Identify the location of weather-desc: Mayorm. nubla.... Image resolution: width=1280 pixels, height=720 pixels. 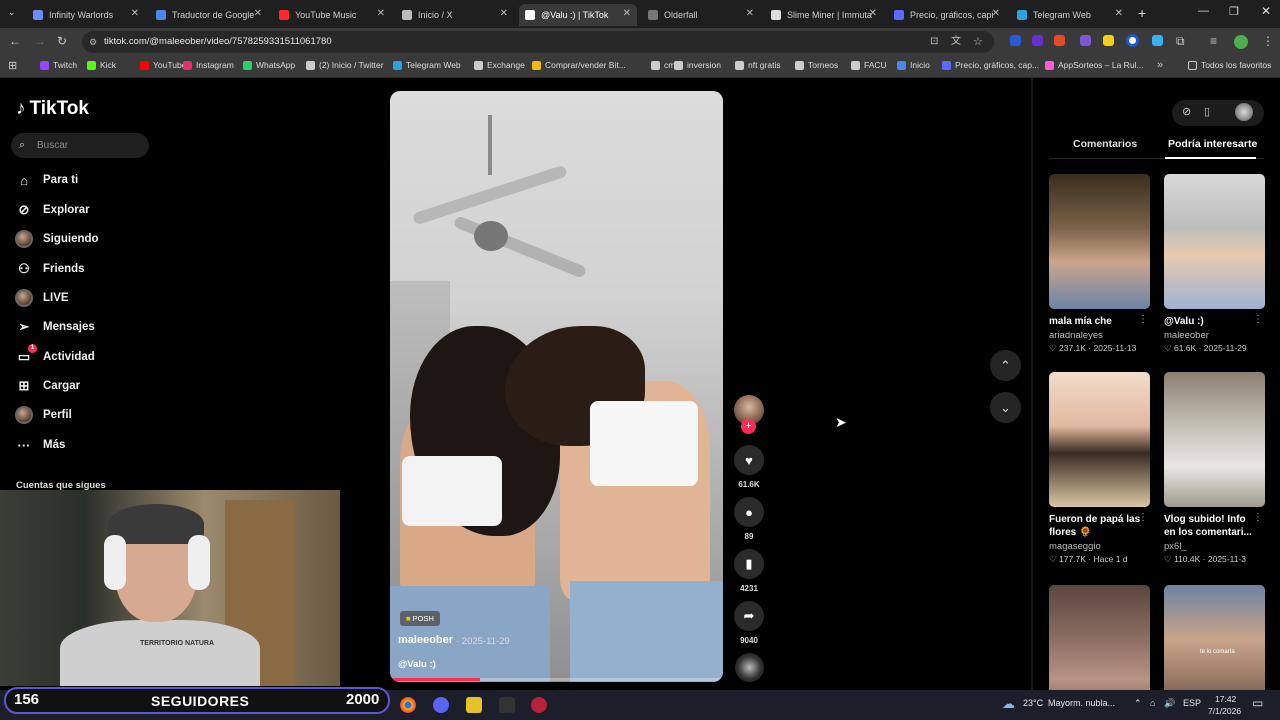
(1081, 703).